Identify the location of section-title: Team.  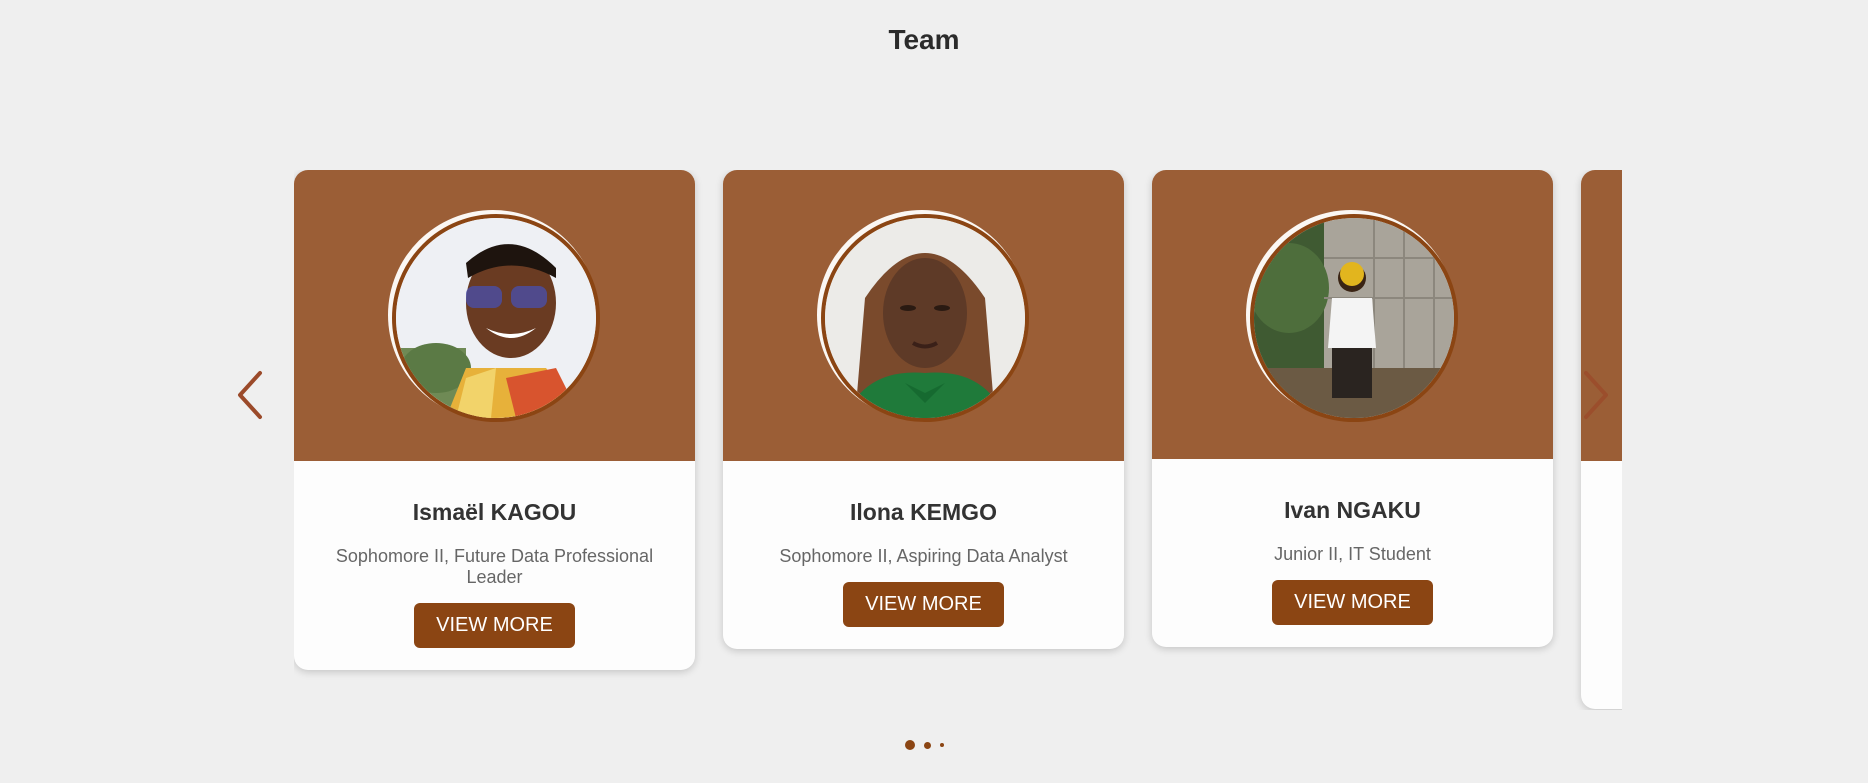
(924, 39).